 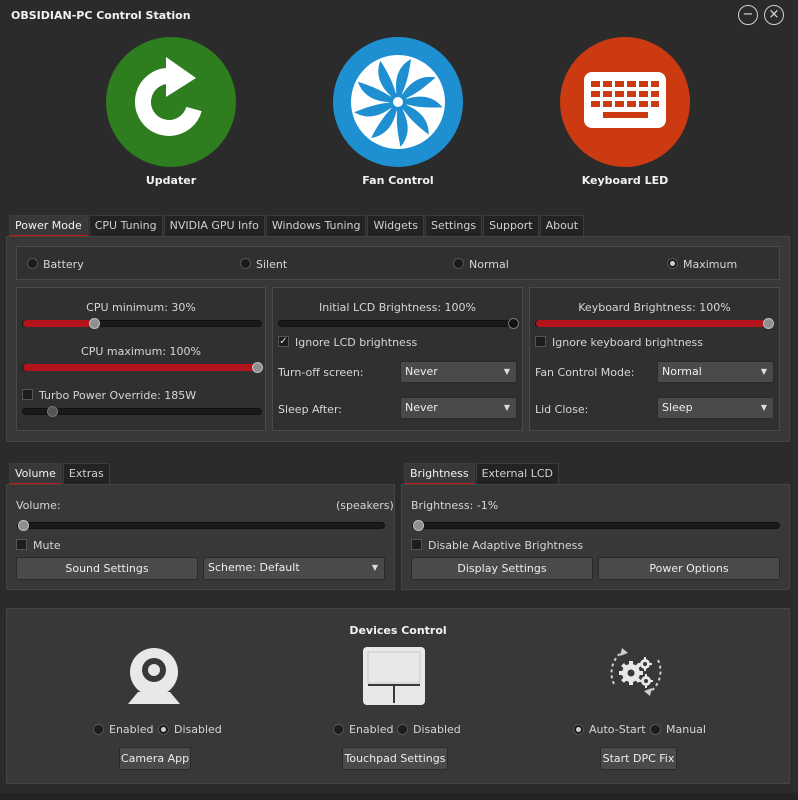 What do you see at coordinates (171, 180) in the screenshot?
I see `updater-label: Updater` at bounding box center [171, 180].